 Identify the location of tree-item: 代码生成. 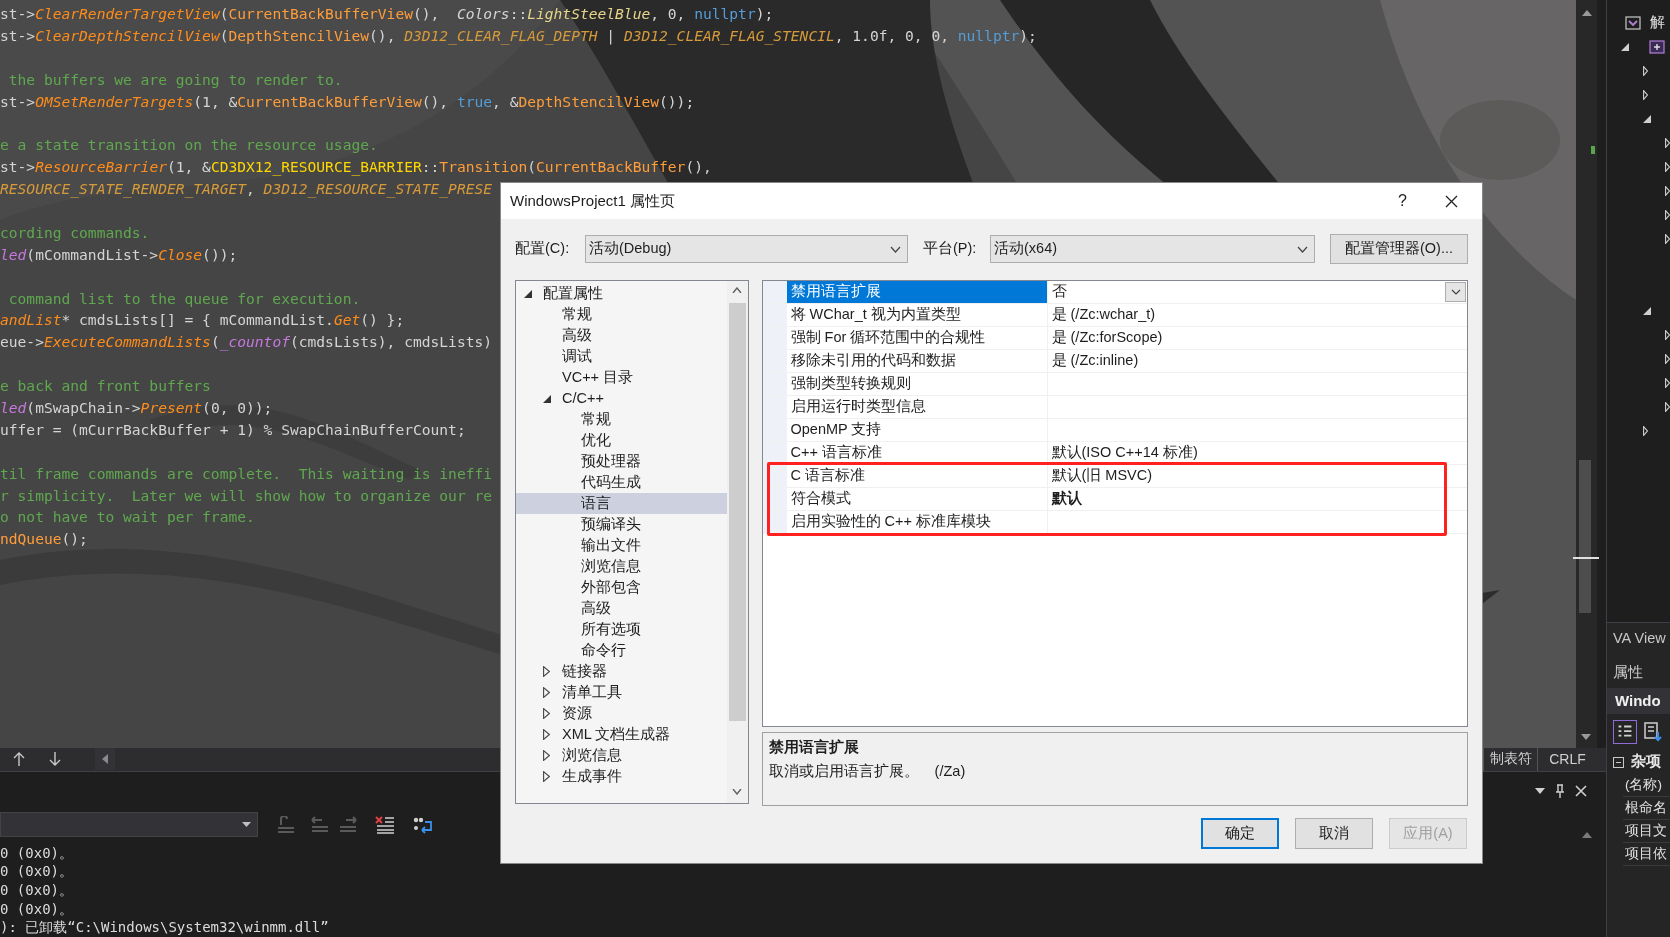
(621, 482).